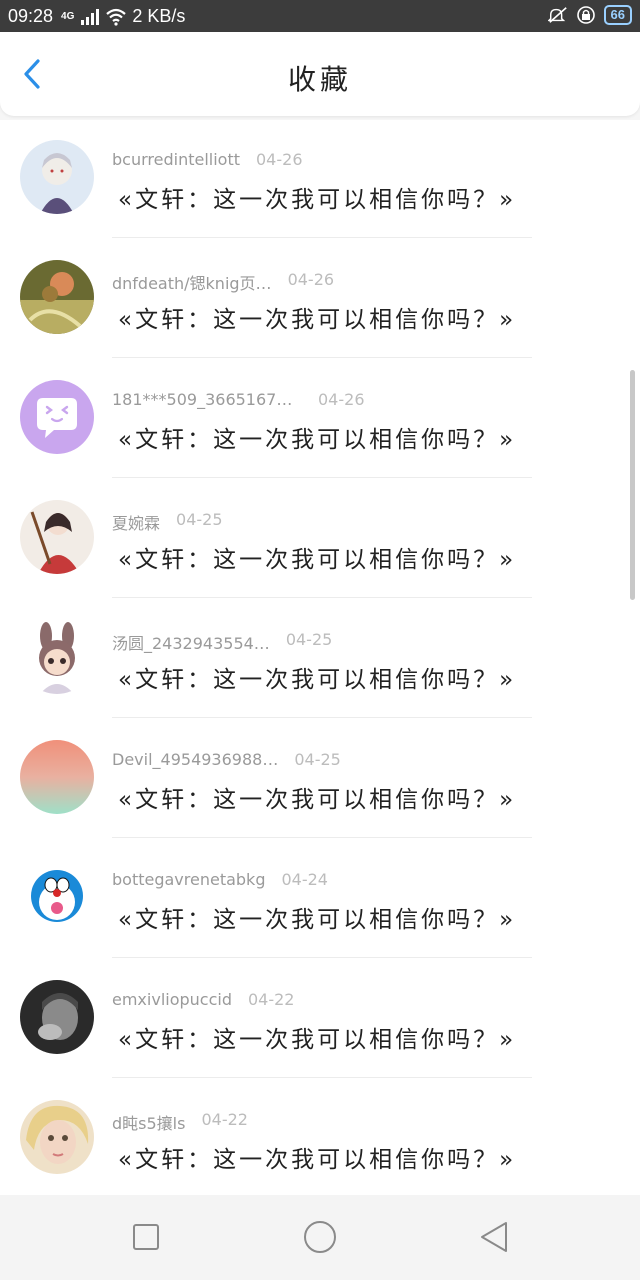 The width and height of the screenshot is (640, 1280). I want to click on item-meta: Devil_4954936988… 04-25, so click(226, 761).